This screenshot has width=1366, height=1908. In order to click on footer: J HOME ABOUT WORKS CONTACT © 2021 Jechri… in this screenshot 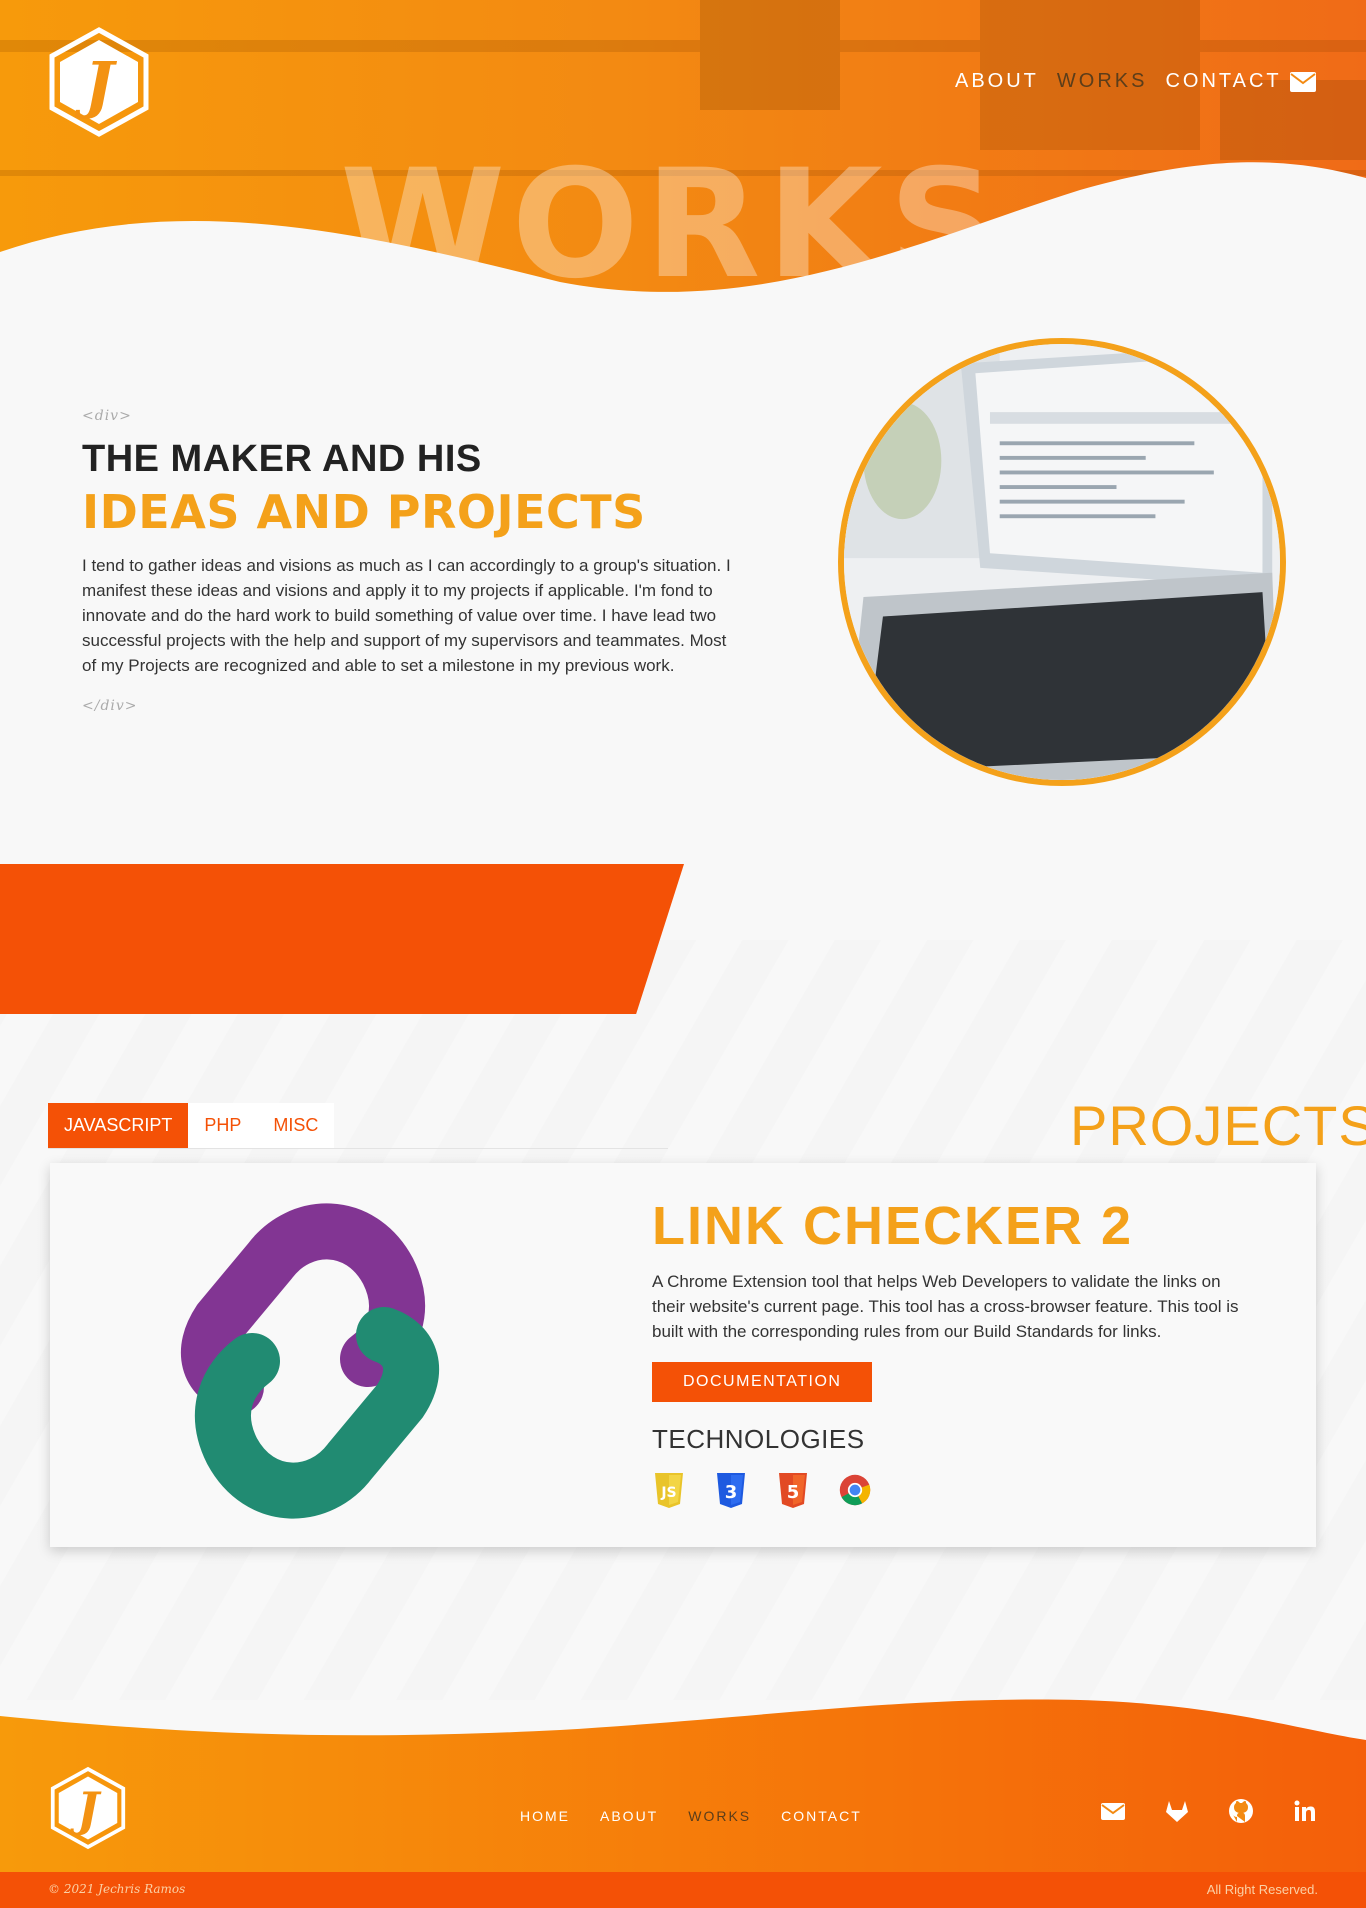, I will do `click(683, 1799)`.